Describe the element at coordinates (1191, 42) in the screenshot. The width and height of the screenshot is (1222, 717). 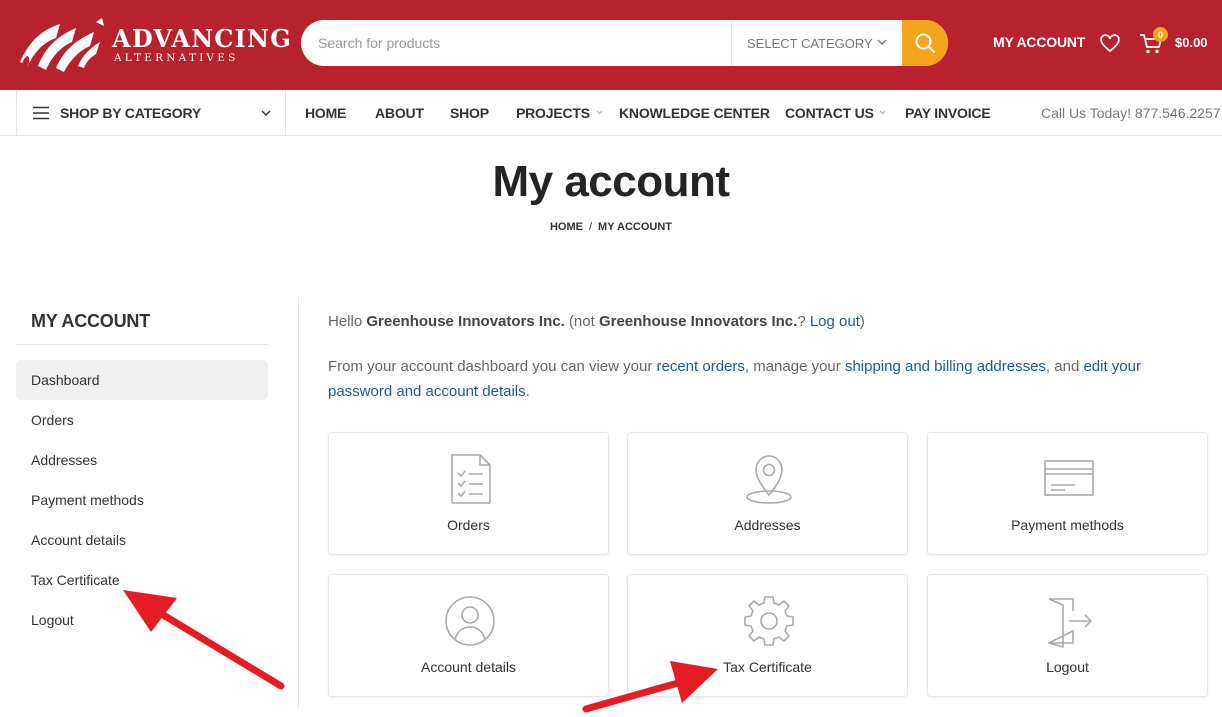
I see `cart-total: $0.00` at that location.